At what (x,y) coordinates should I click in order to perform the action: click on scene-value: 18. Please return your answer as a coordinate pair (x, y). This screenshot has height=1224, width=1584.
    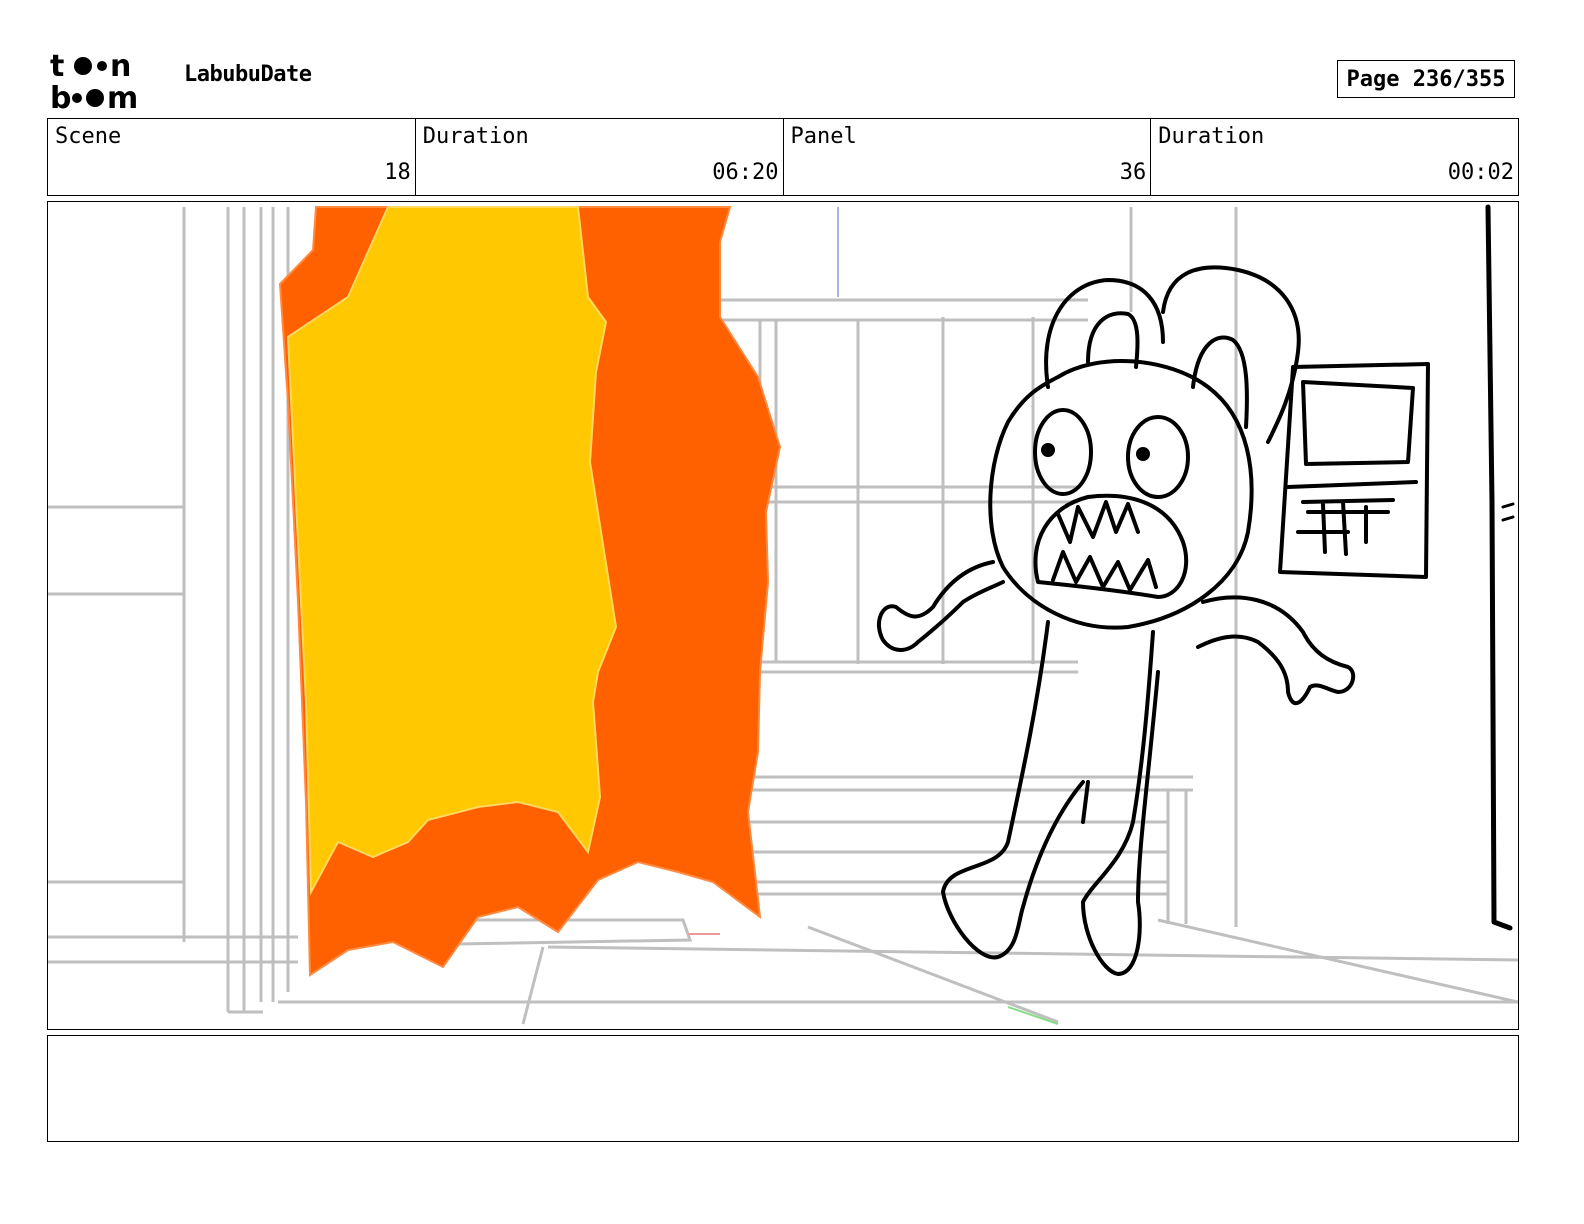
    Looking at the image, I should click on (397, 172).